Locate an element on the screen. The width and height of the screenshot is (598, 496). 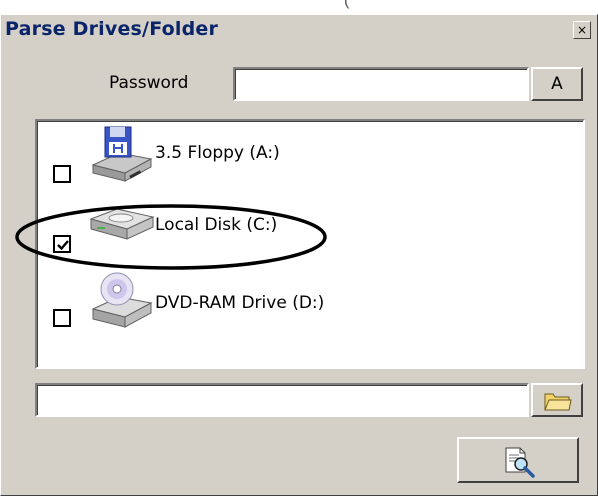
floppy-drive-icon is located at coordinates (122, 154).